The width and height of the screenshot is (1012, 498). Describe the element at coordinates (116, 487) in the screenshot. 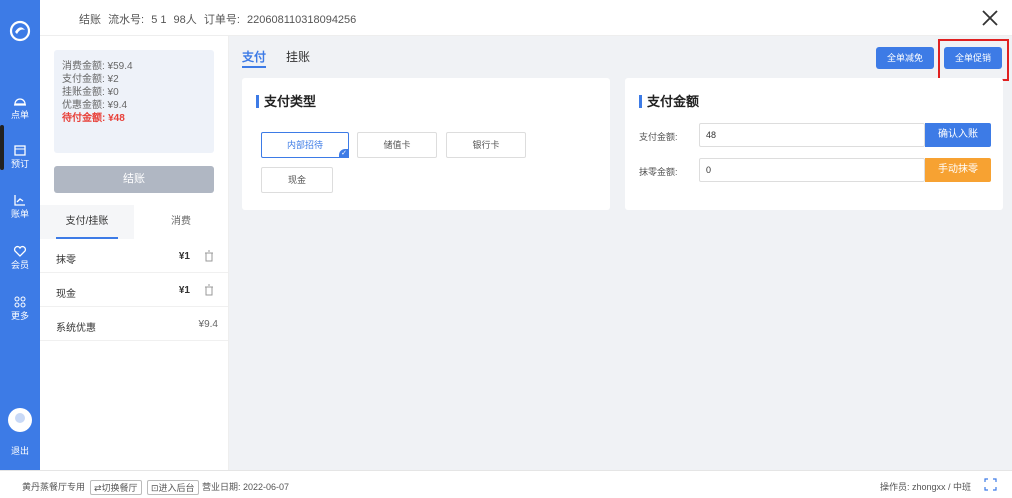

I see `switch-restaurant-button: ⇄切换餐厅` at that location.